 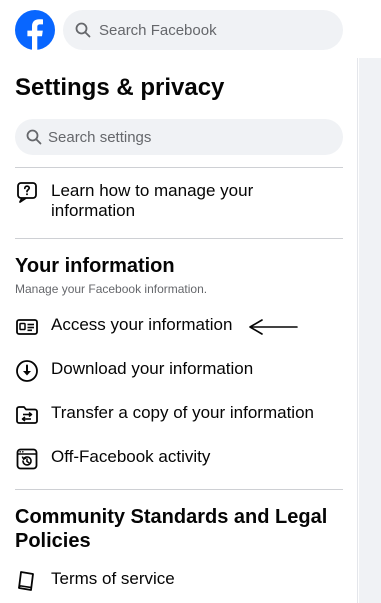 What do you see at coordinates (27, 581) in the screenshot?
I see `book-icon` at bounding box center [27, 581].